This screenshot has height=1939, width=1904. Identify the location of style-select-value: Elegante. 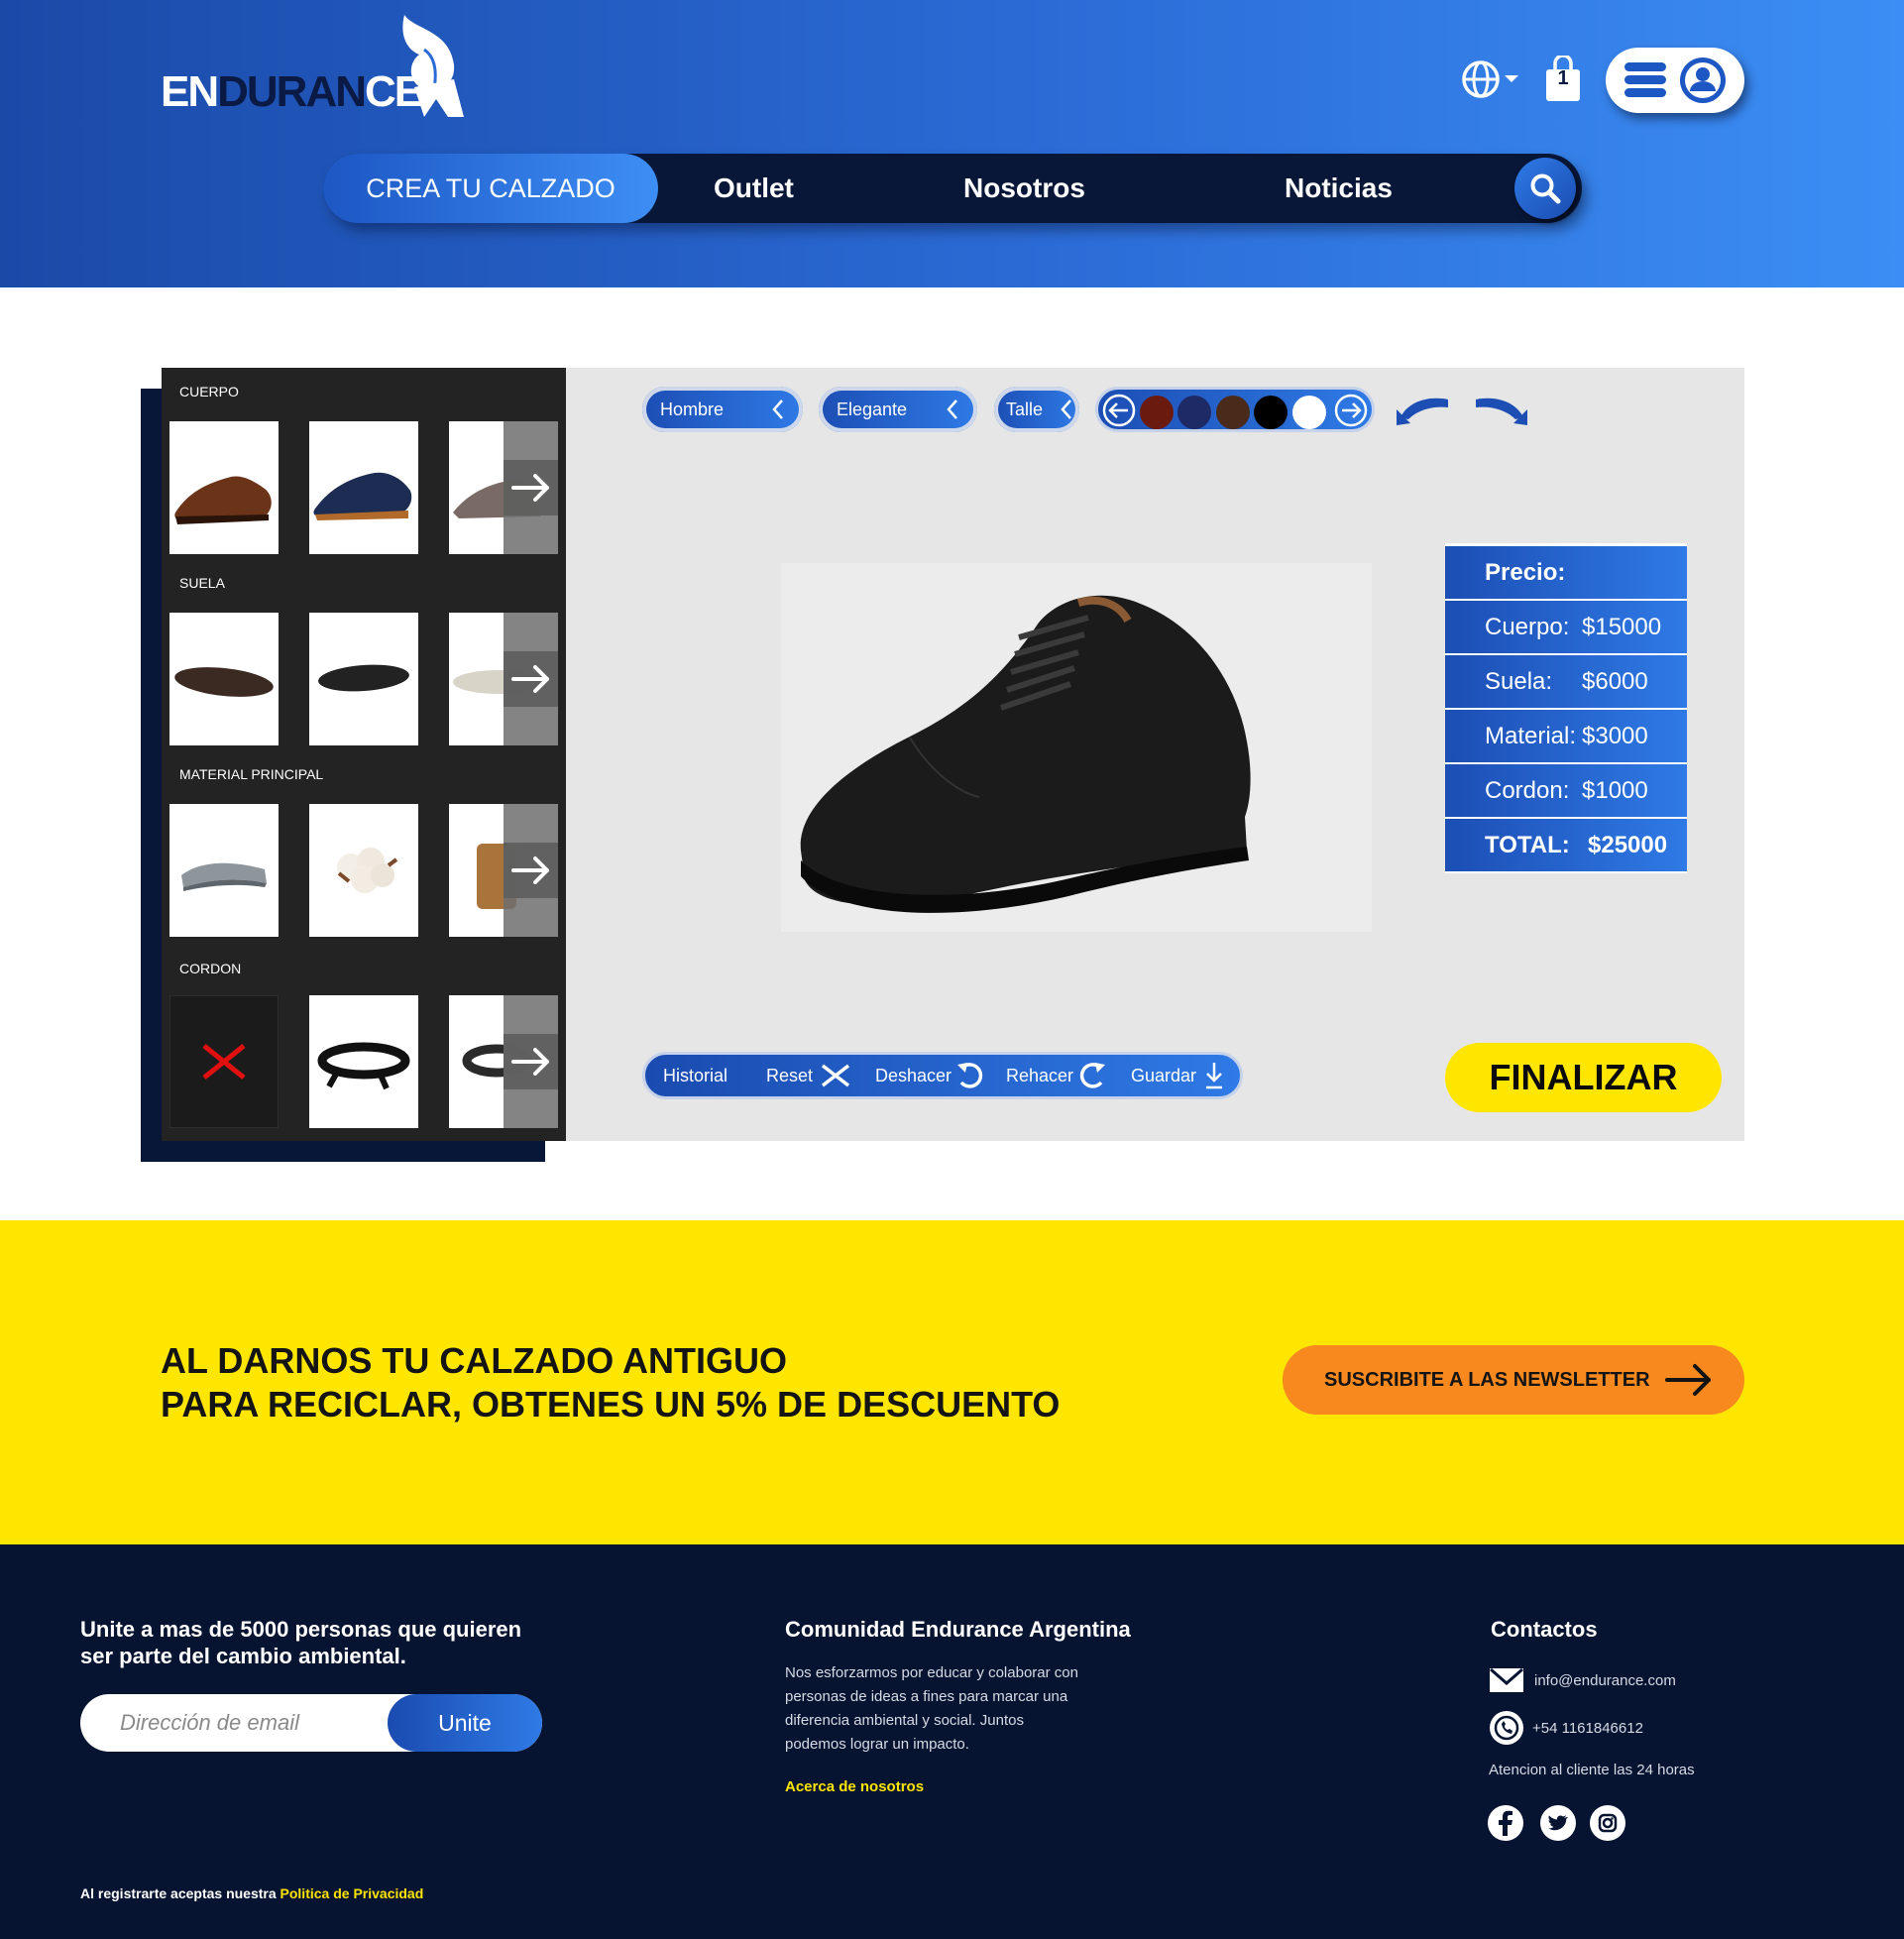
(872, 409).